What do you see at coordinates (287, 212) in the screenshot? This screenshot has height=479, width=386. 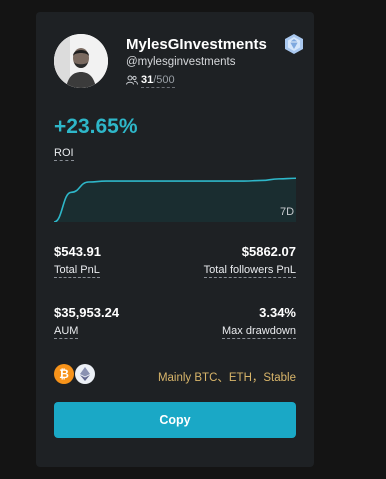 I see `chart-period: 7D` at bounding box center [287, 212].